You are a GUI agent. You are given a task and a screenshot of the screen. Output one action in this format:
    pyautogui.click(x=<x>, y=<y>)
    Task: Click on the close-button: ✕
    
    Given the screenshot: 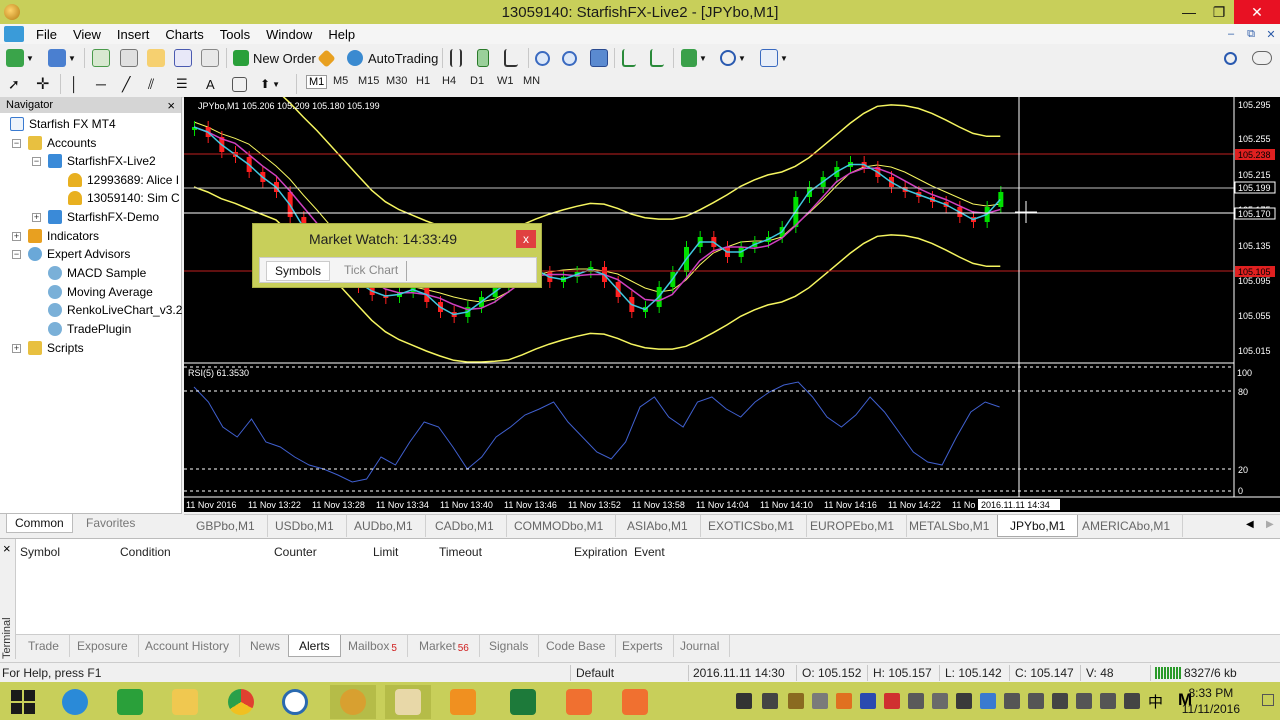 What is the action you would take?
    pyautogui.click(x=1257, y=12)
    